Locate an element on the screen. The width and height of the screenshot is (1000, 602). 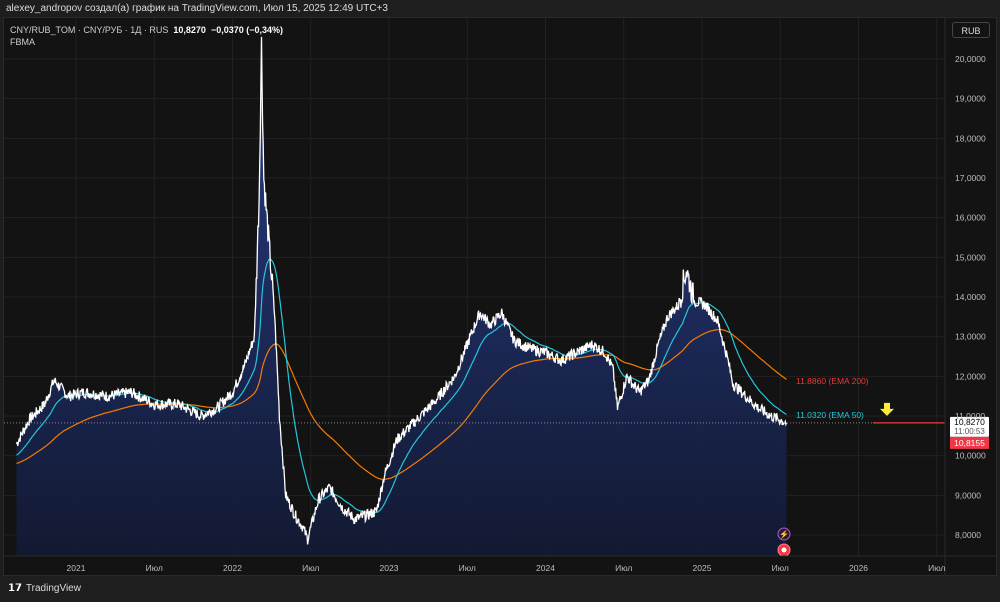
price-change: −0,0370 (−0,34%) is located at coordinates (247, 30).